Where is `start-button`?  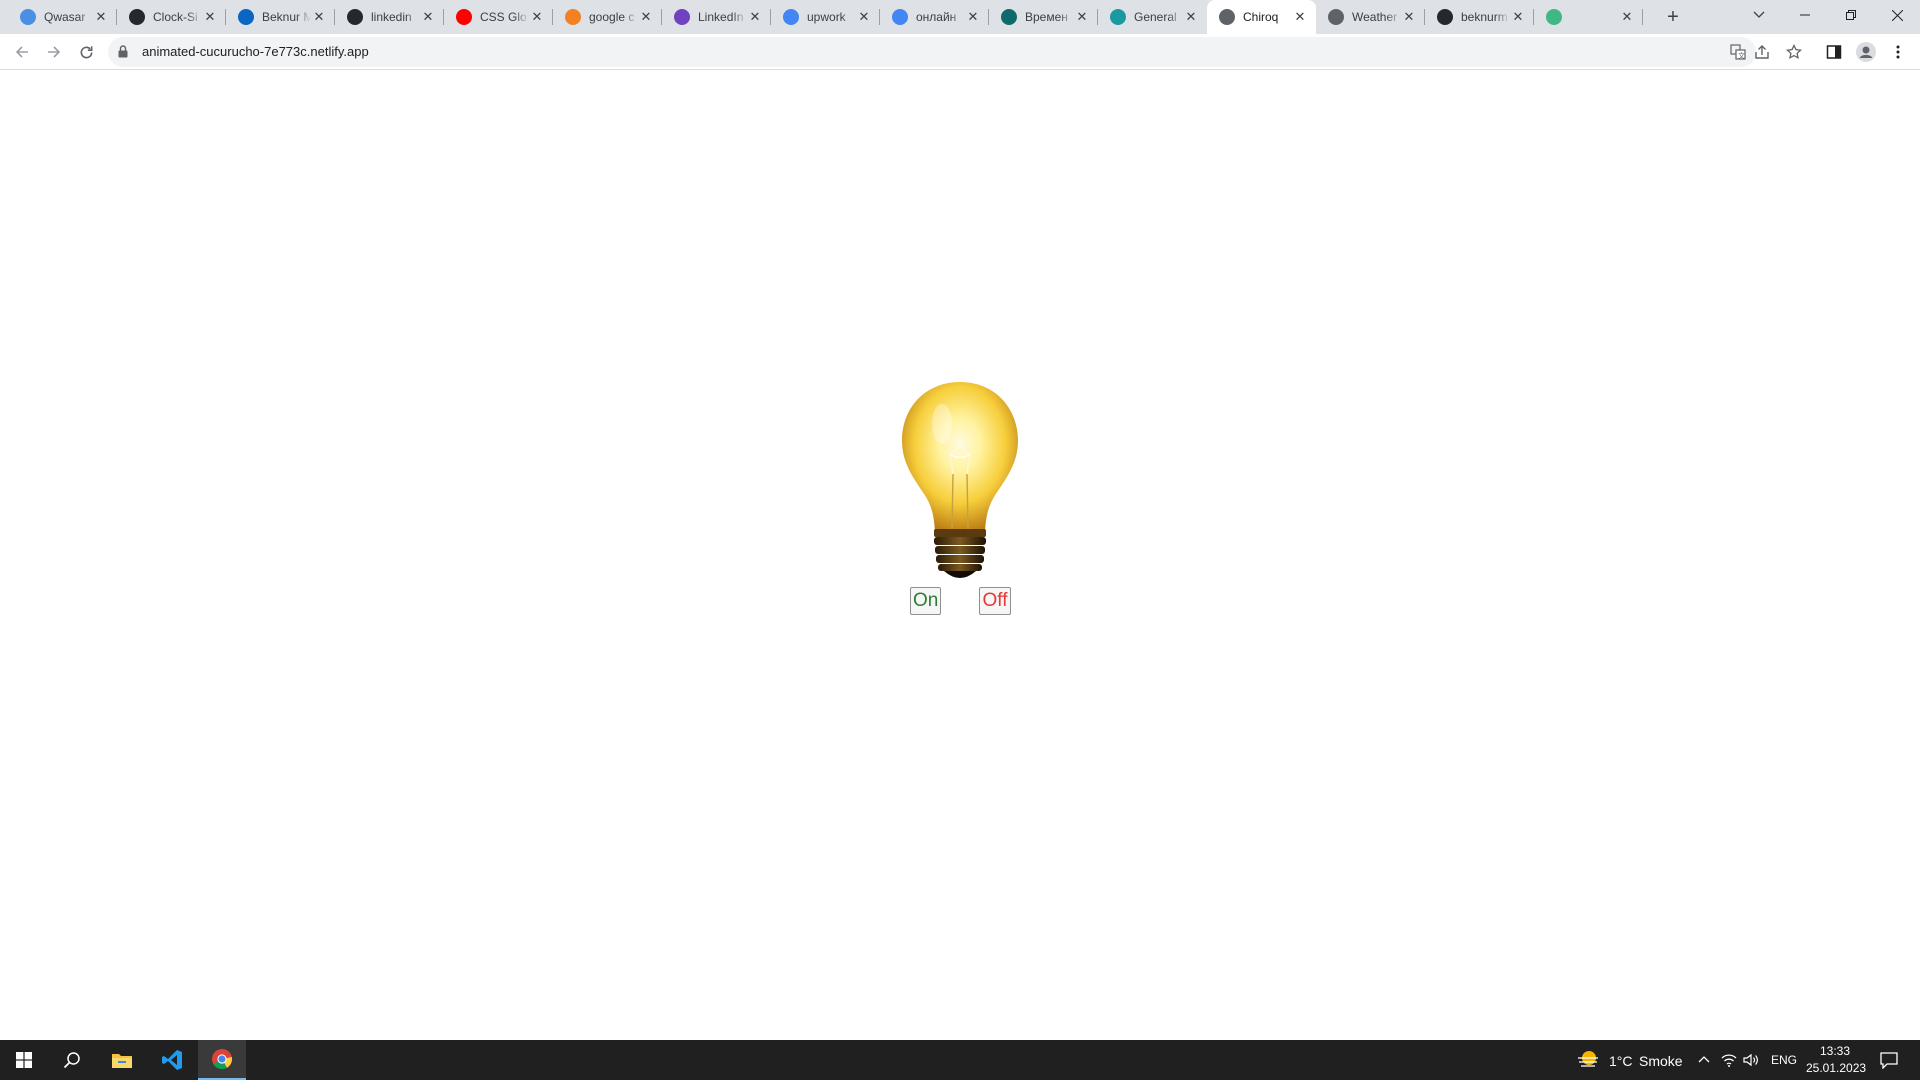
start-button is located at coordinates (24, 1060).